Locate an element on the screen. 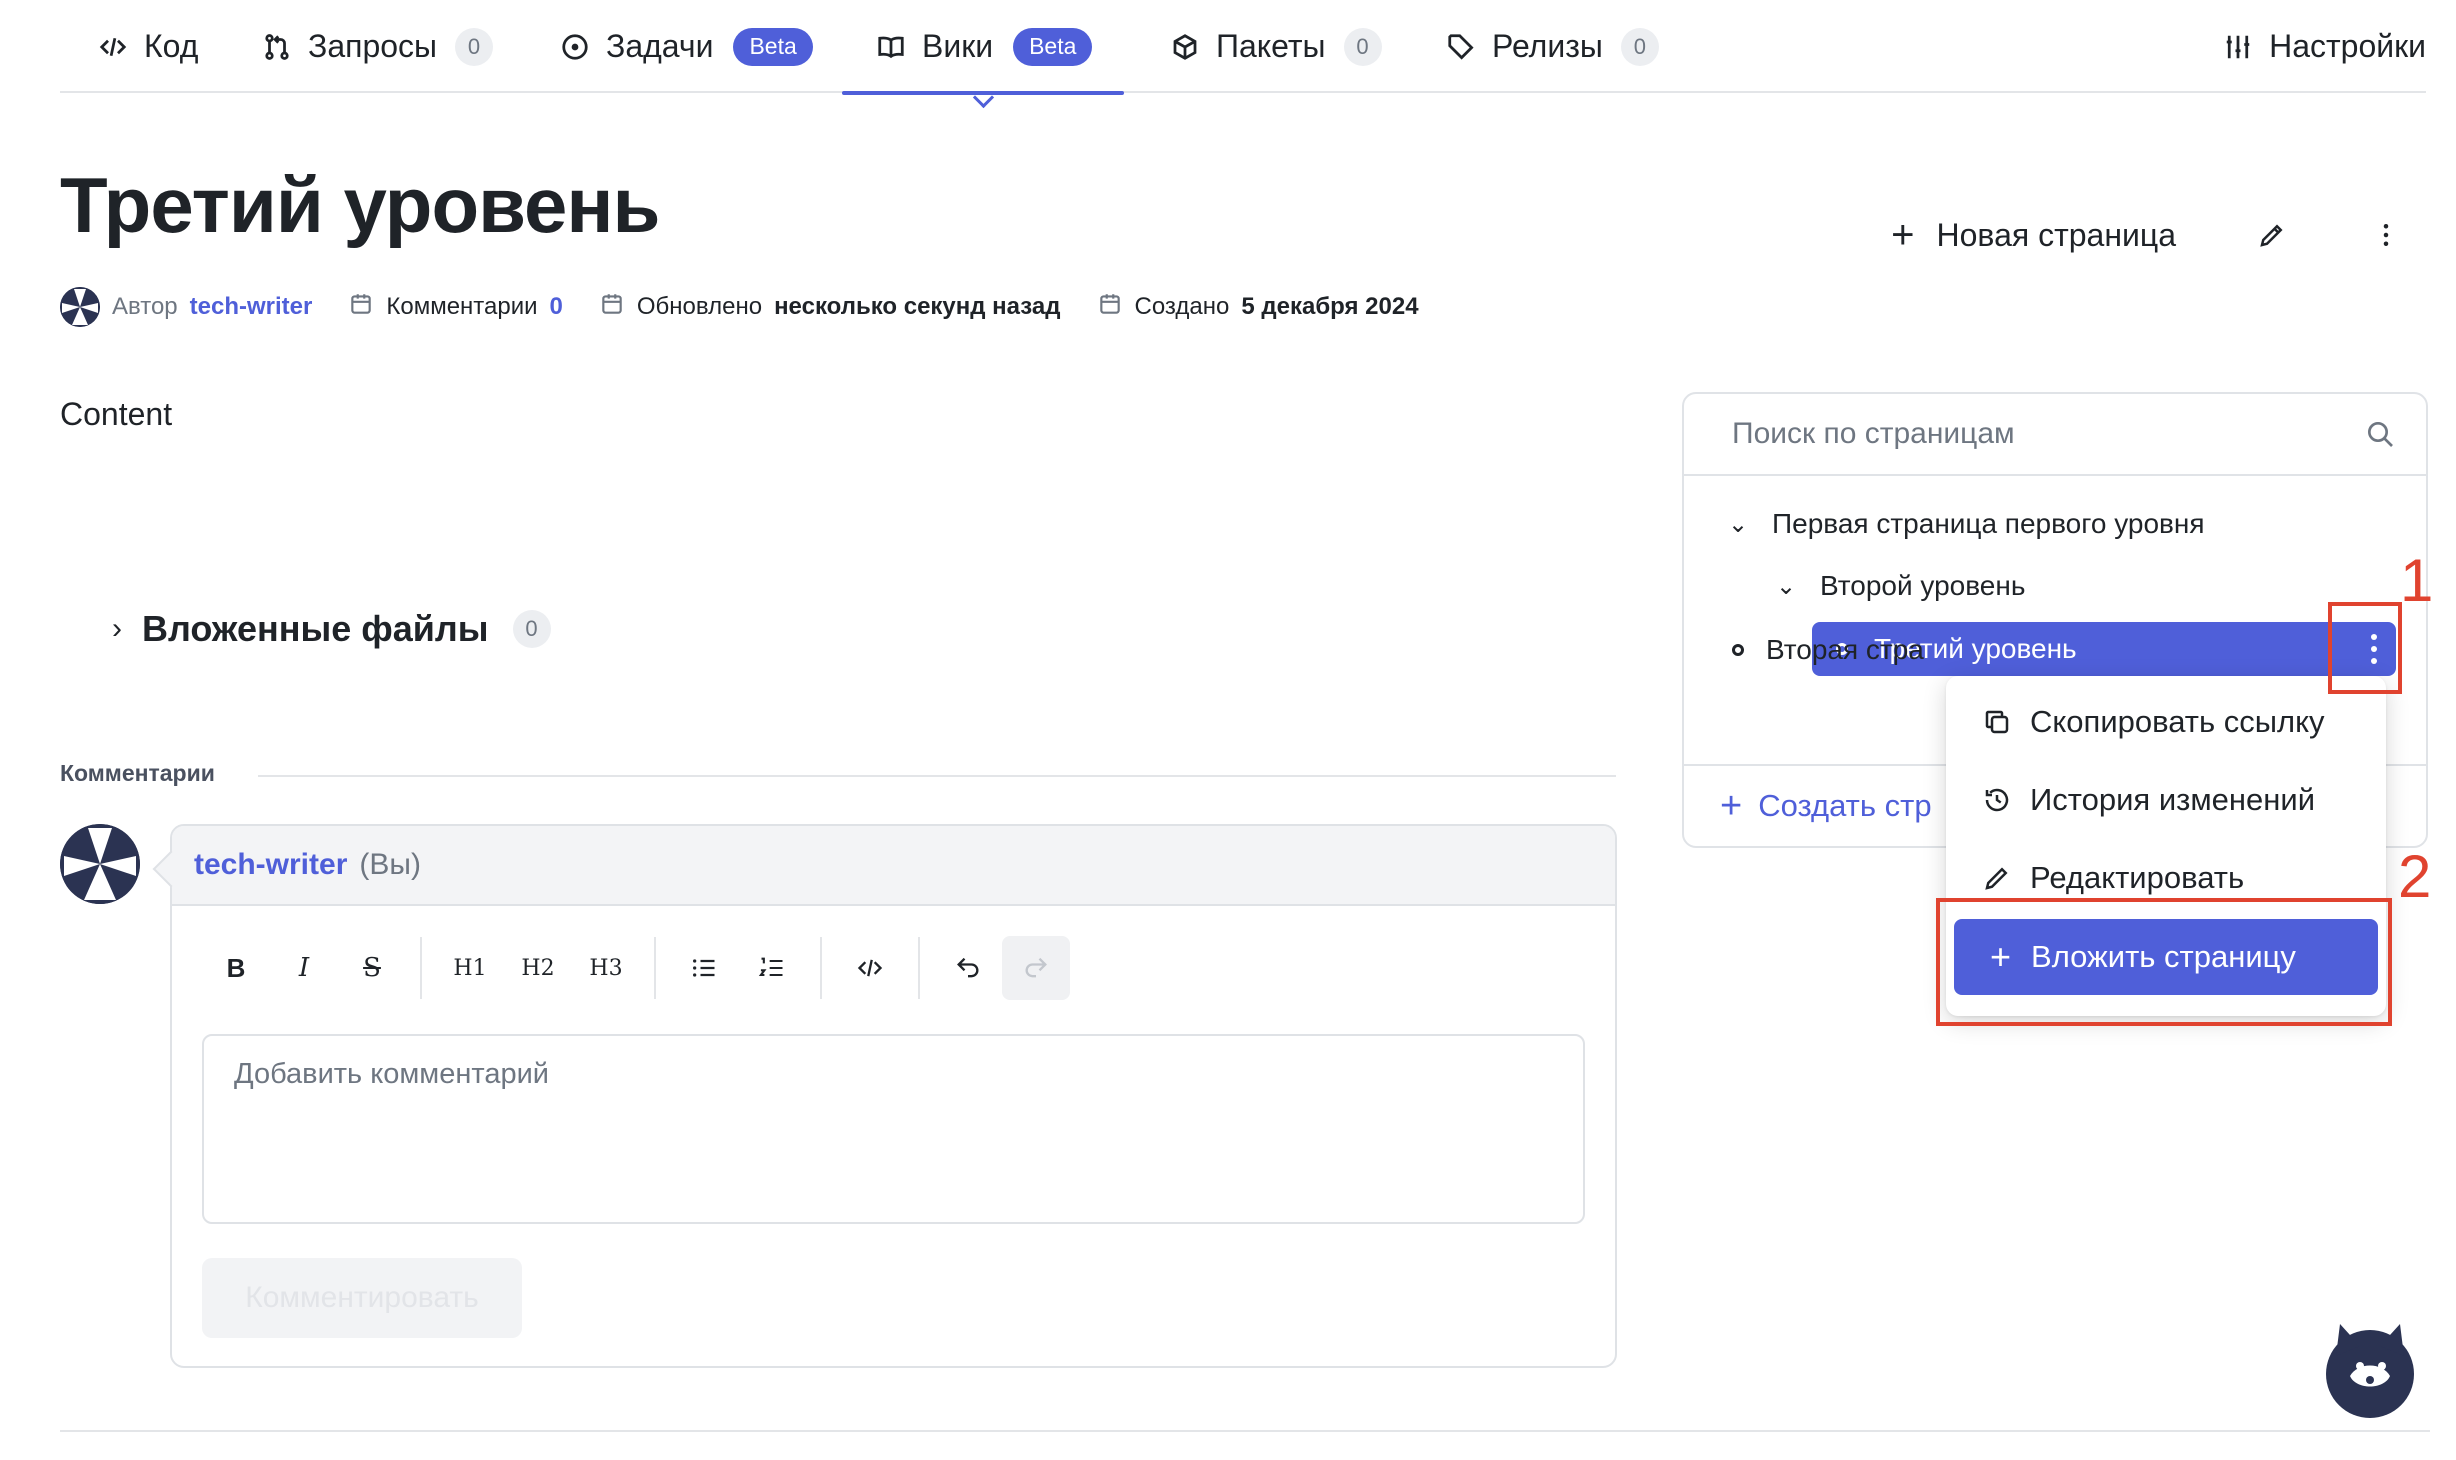 Image resolution: width=2456 pixels, height=1460 pixels. copy-icon is located at coordinates (1997, 722).